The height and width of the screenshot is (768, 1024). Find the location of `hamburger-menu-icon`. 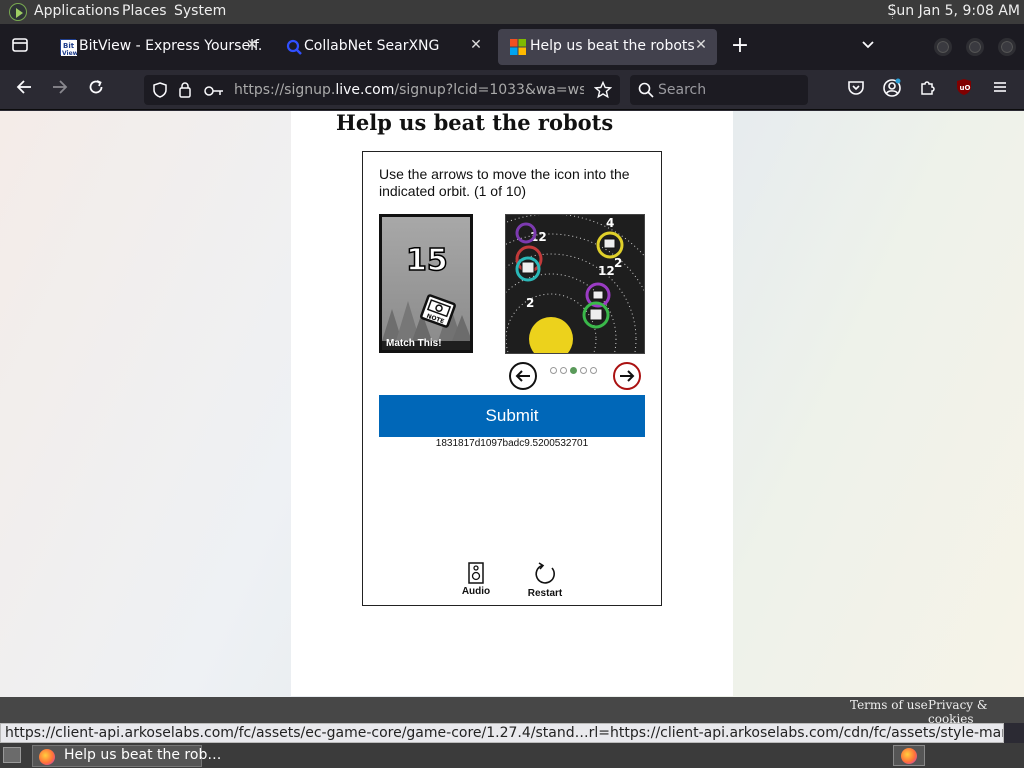

hamburger-menu-icon is located at coordinates (1000, 90).